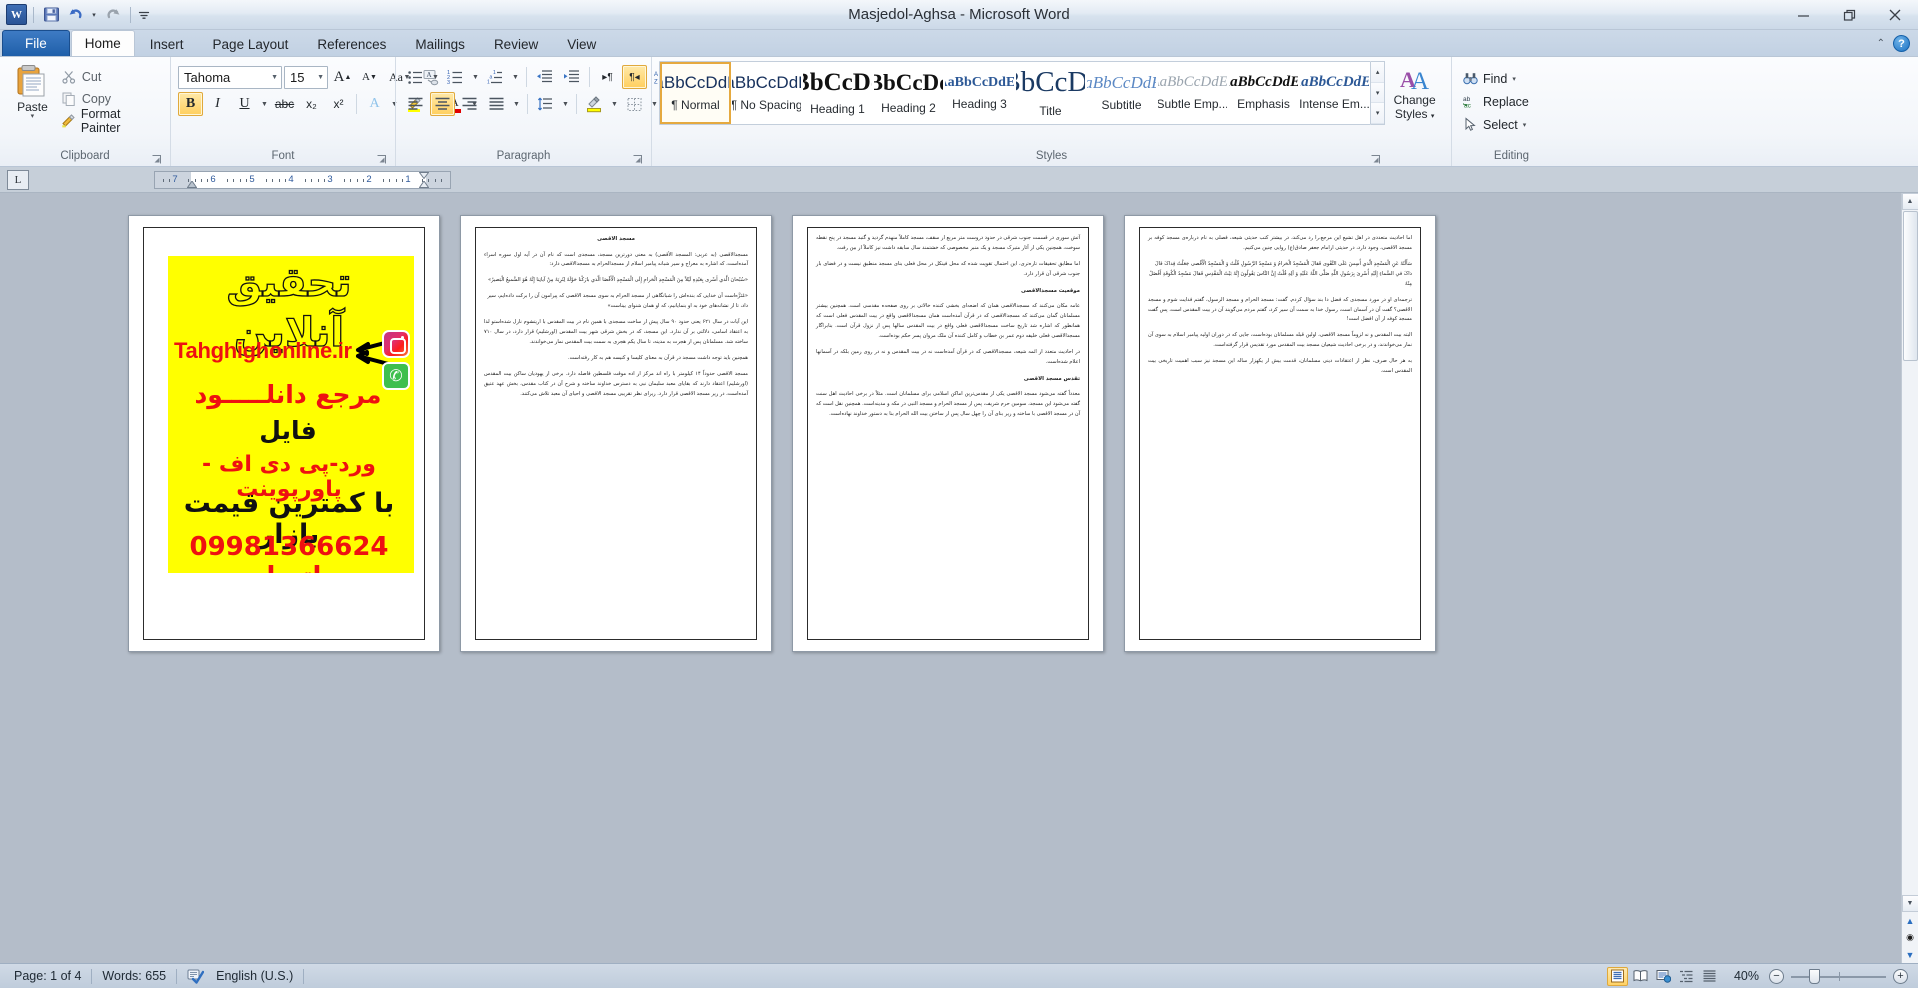  What do you see at coordinates (258, 976) in the screenshot?
I see `language-indicator: English (U.S.)` at bounding box center [258, 976].